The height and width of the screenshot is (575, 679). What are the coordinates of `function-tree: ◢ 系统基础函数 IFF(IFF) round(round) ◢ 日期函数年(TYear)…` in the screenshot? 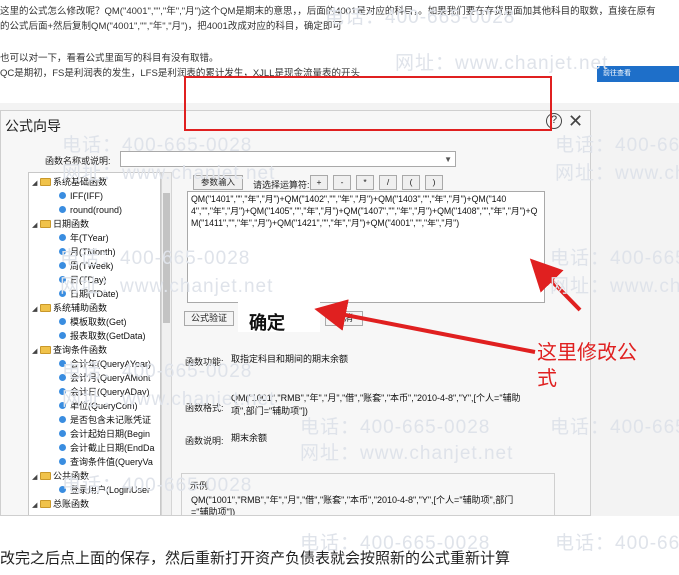 It's located at (94, 343).